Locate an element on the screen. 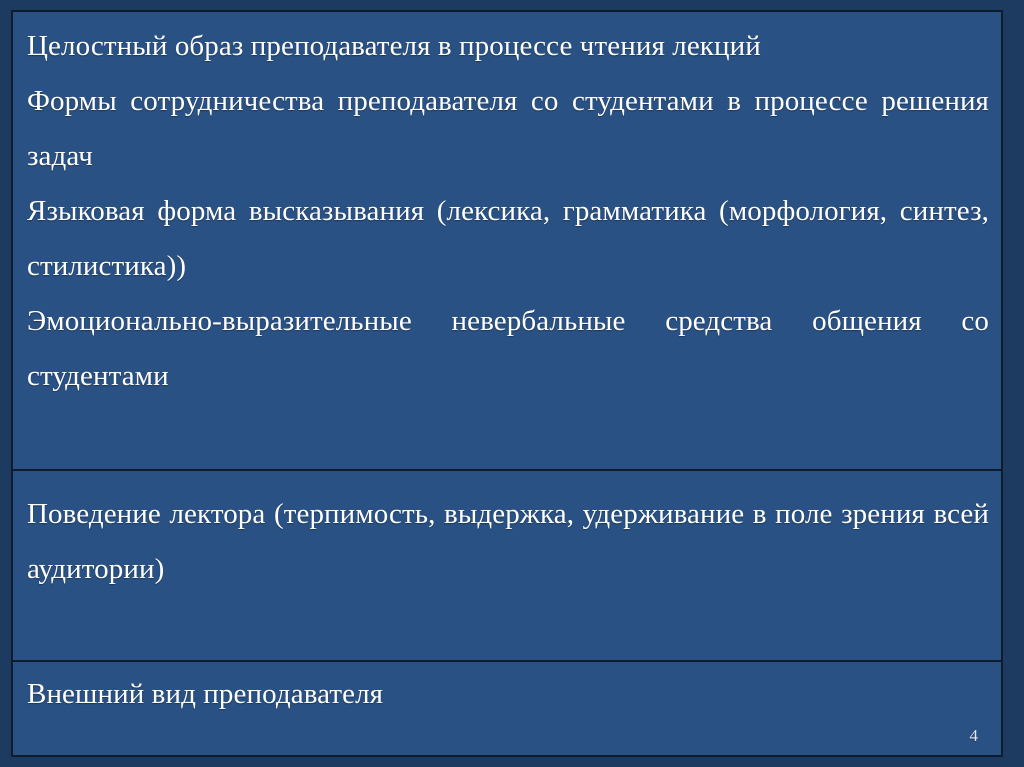 The height and width of the screenshot is (767, 1024). slide-page-number: 4 is located at coordinates (974, 735).